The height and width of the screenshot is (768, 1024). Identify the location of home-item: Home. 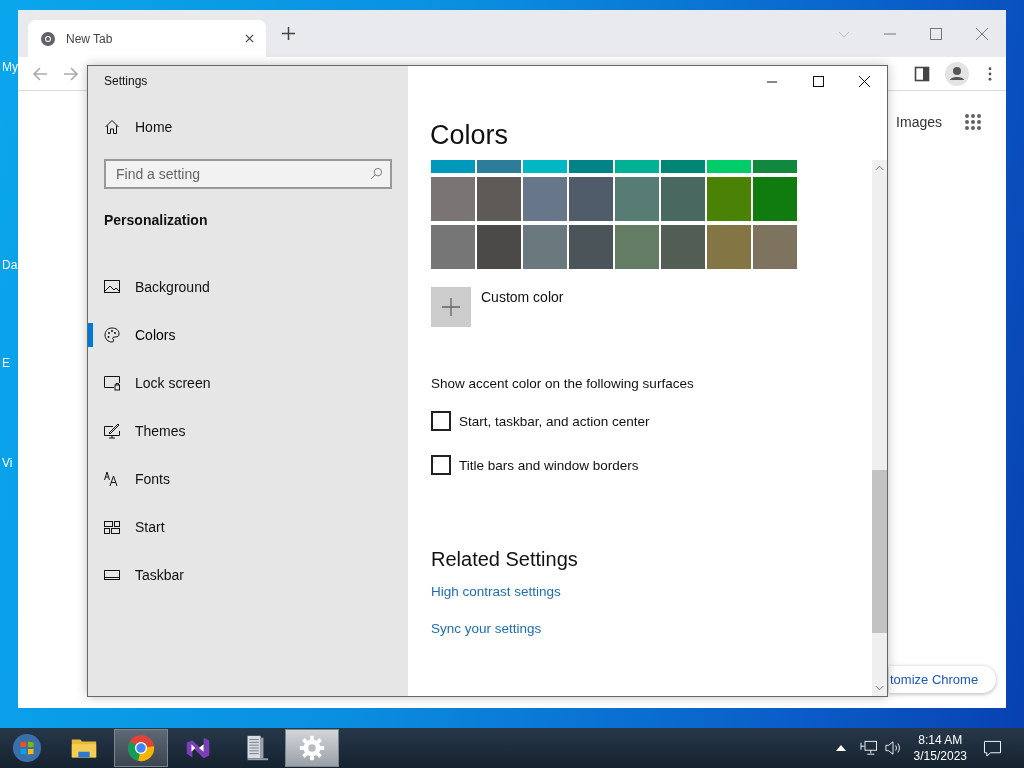
(256, 127).